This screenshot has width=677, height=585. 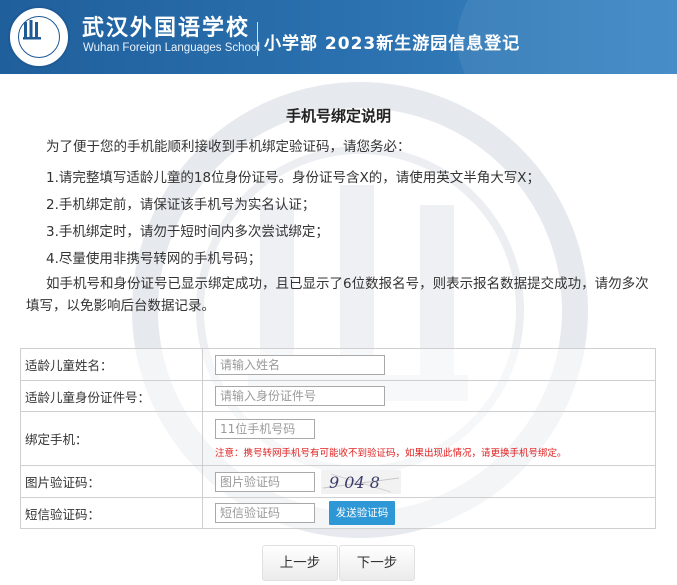 I want to click on form-row-child-id: 适龄儿童身份证件号：, so click(x=338, y=396).